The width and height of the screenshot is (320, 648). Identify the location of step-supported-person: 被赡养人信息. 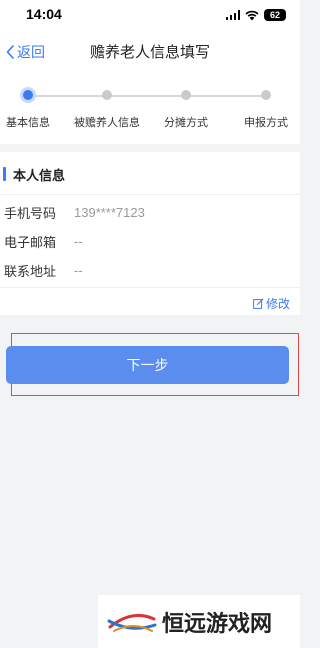
(107, 109).